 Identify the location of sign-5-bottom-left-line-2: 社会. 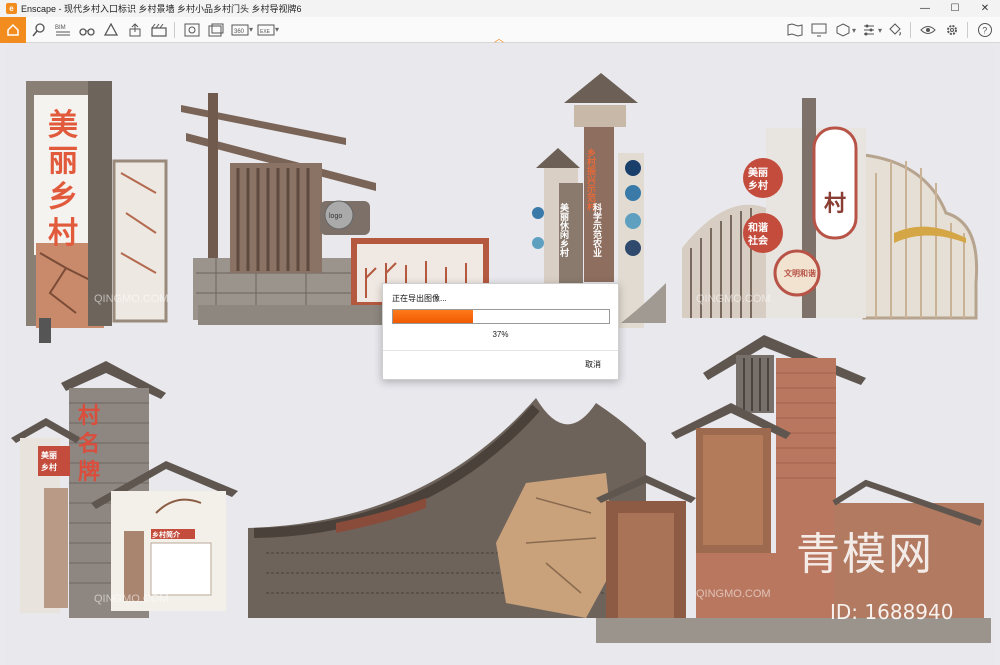
(757, 240).